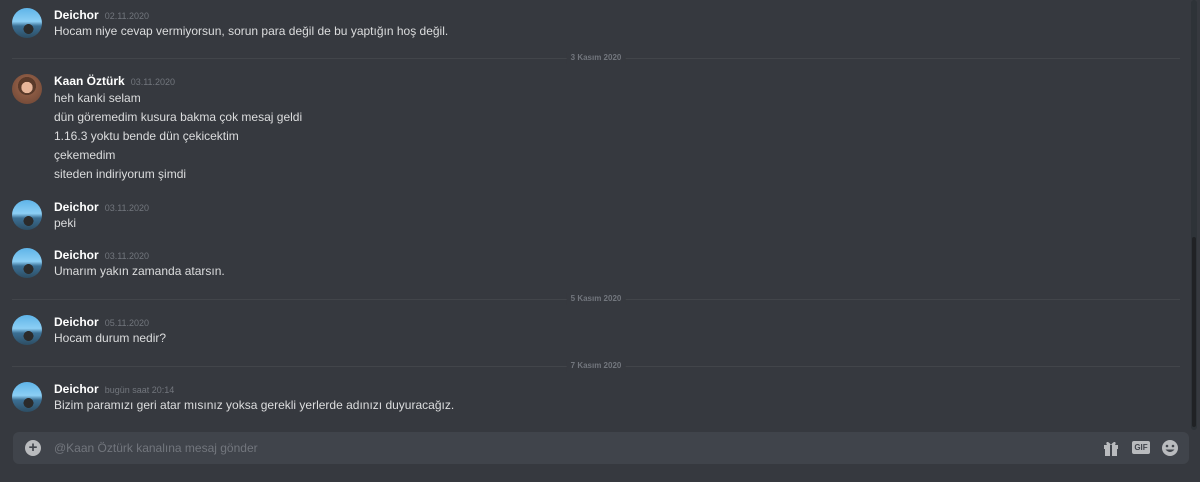  I want to click on message-text: çekemedim, so click(85, 155).